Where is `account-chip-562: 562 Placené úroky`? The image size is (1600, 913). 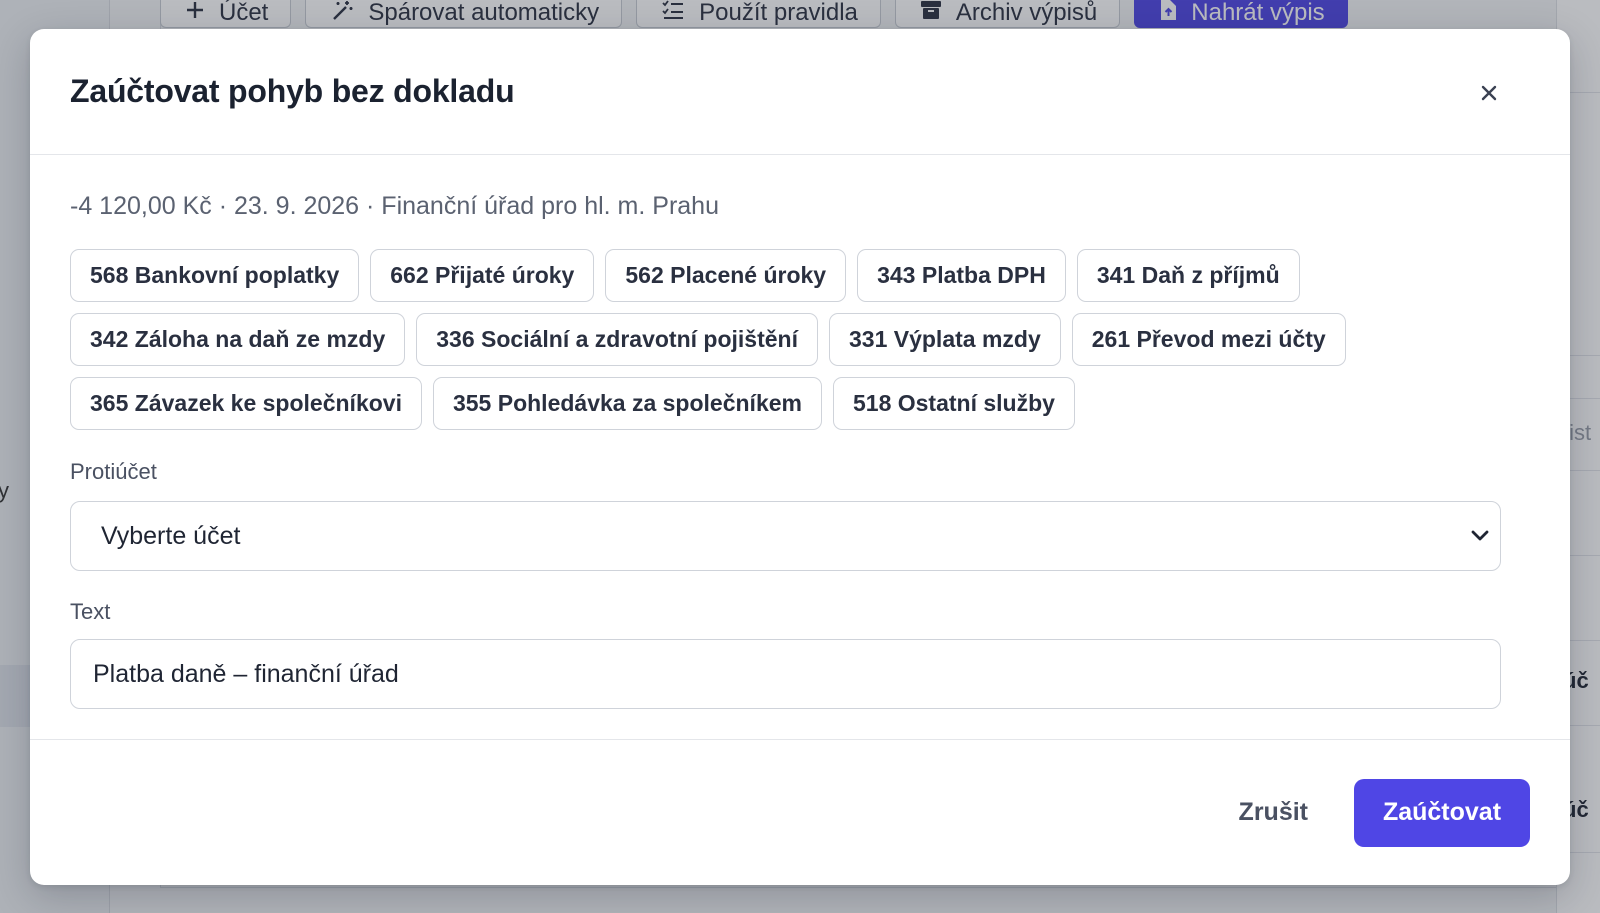 account-chip-562: 562 Placené úroky is located at coordinates (726, 275).